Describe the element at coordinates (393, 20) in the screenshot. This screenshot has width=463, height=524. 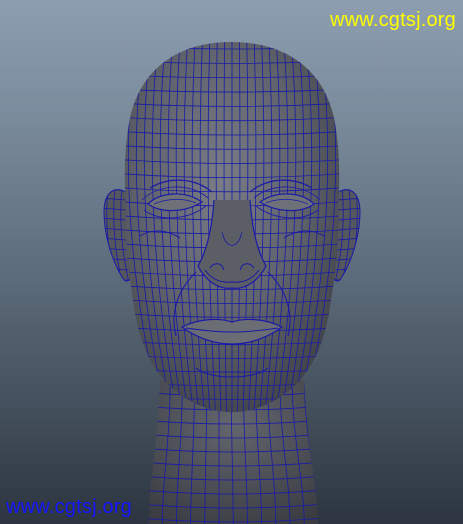
I see `watermark-top-right: www.cgtsj.org` at that location.